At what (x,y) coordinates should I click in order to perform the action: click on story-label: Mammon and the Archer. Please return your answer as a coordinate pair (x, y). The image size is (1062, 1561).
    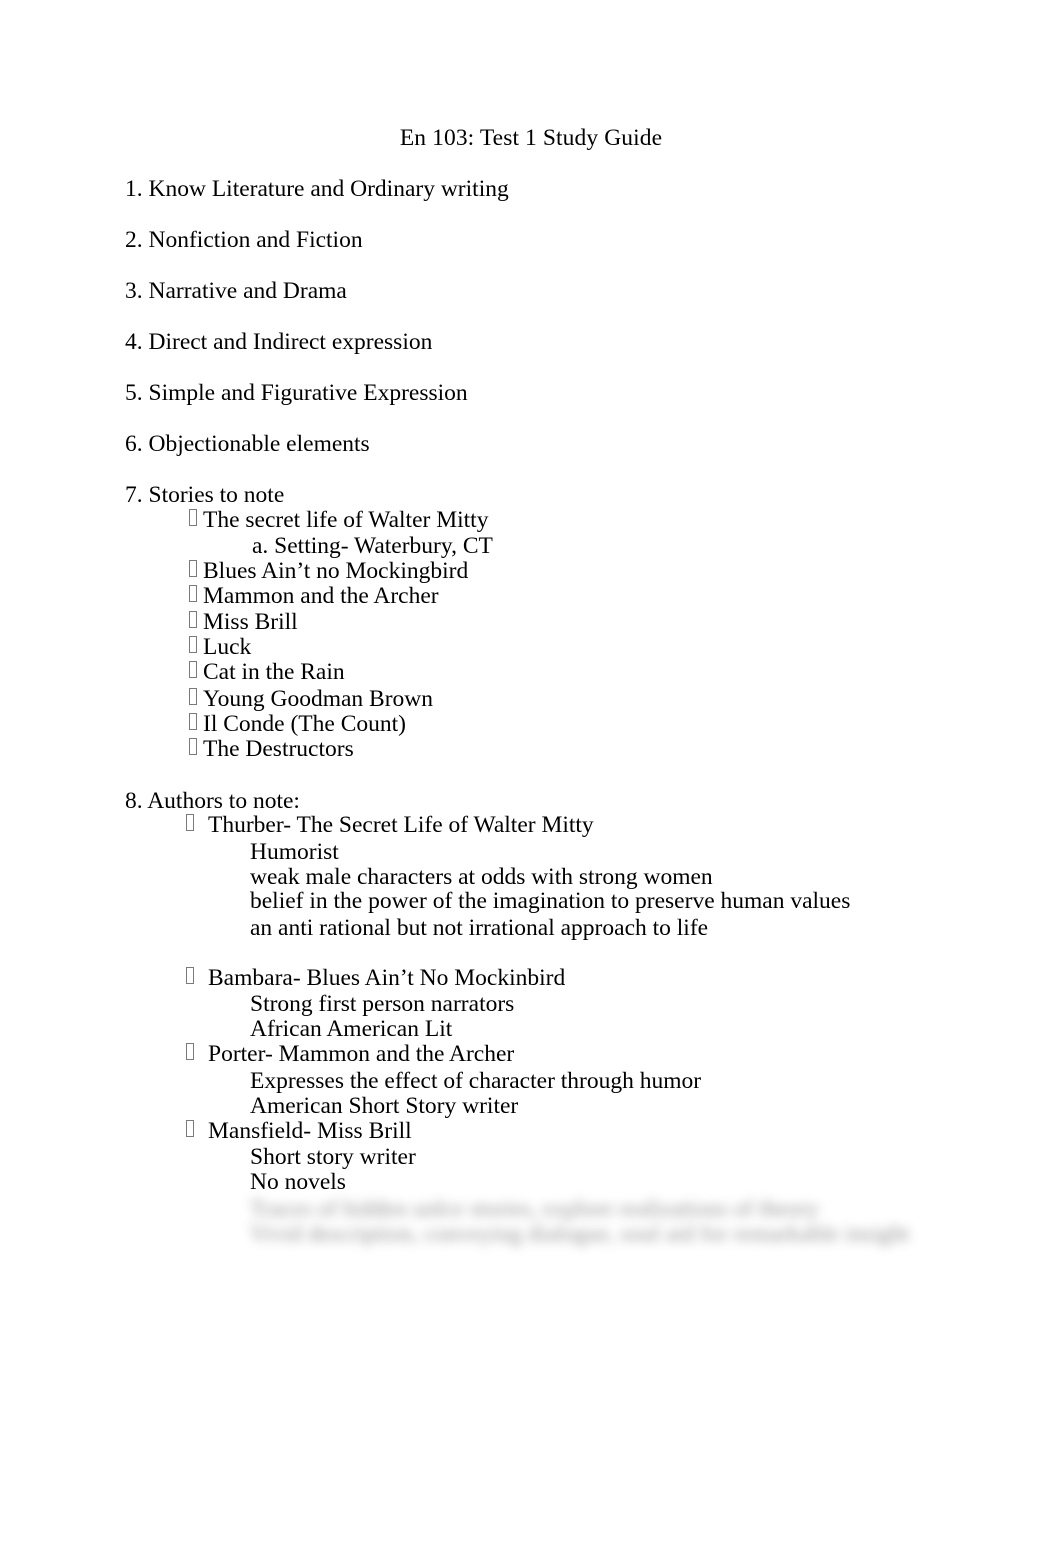
    Looking at the image, I should click on (321, 596).